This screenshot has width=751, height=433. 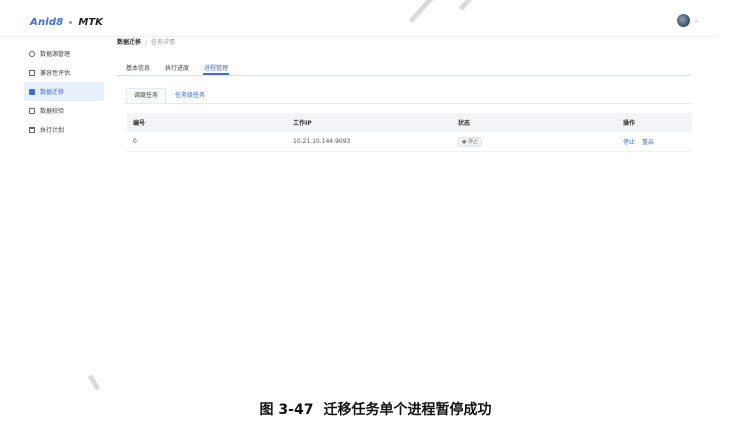 What do you see at coordinates (629, 123) in the screenshot?
I see `header-actions: 操作` at bounding box center [629, 123].